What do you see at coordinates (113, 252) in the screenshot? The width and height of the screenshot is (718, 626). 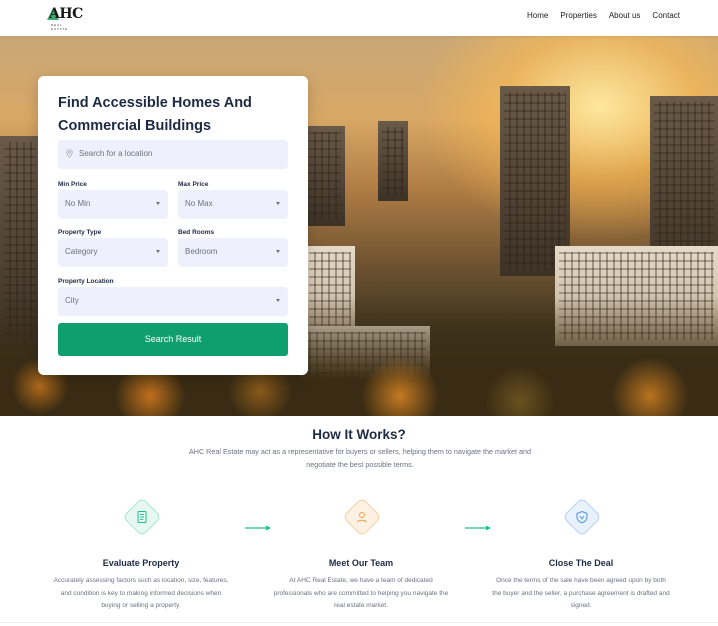 I see `property-type-select: Category` at bounding box center [113, 252].